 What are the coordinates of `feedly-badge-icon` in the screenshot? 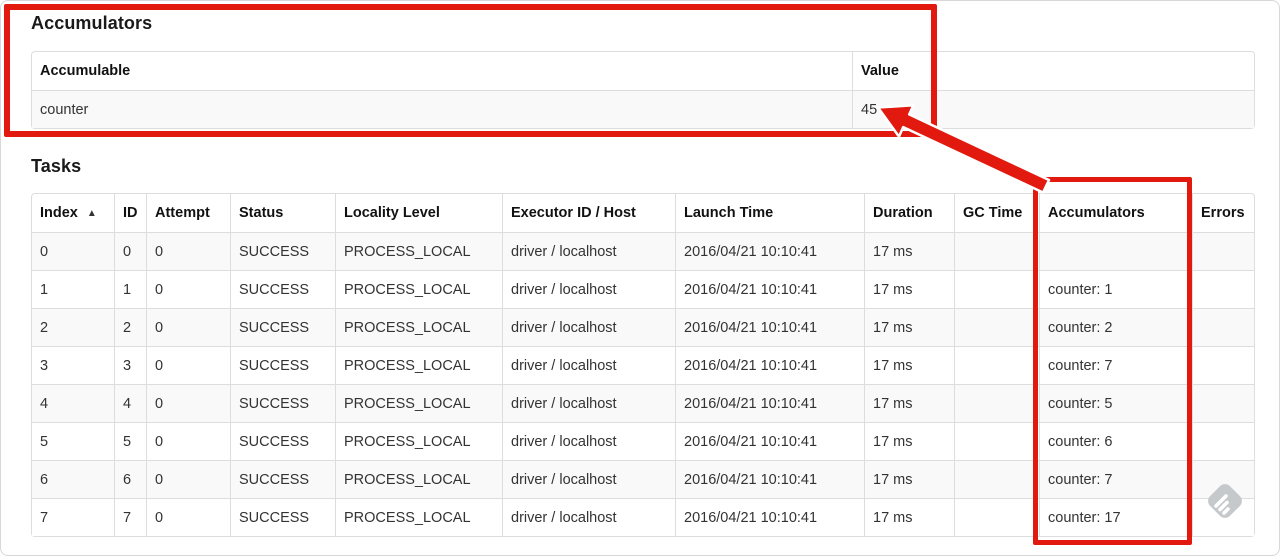 It's located at (1225, 501).